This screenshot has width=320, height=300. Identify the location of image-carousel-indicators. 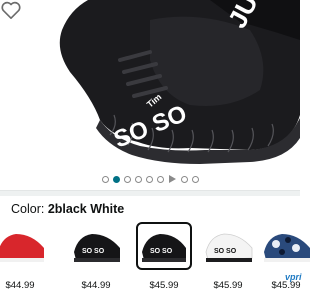
(150, 179).